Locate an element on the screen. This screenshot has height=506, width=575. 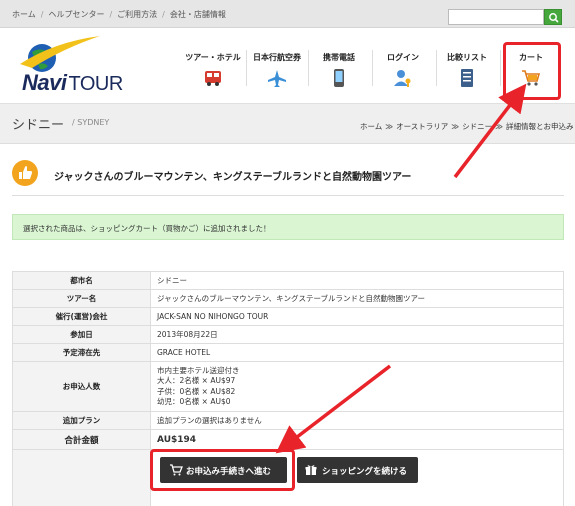
search-input is located at coordinates (496, 17).